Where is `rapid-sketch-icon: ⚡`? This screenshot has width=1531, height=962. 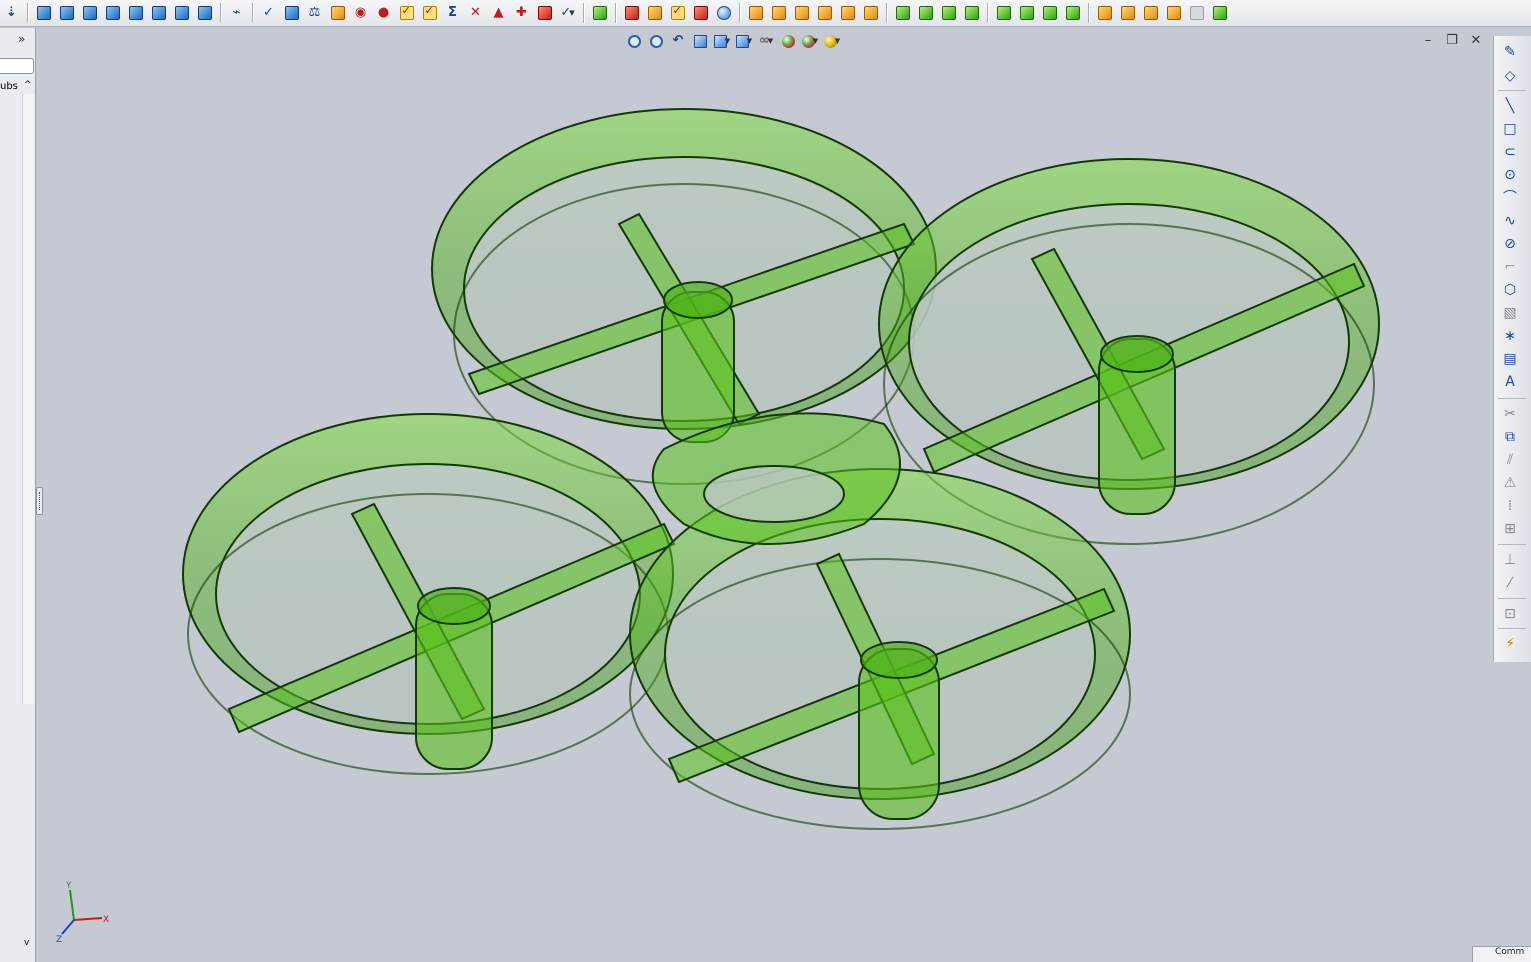 rapid-sketch-icon: ⚡ is located at coordinates (1510, 644).